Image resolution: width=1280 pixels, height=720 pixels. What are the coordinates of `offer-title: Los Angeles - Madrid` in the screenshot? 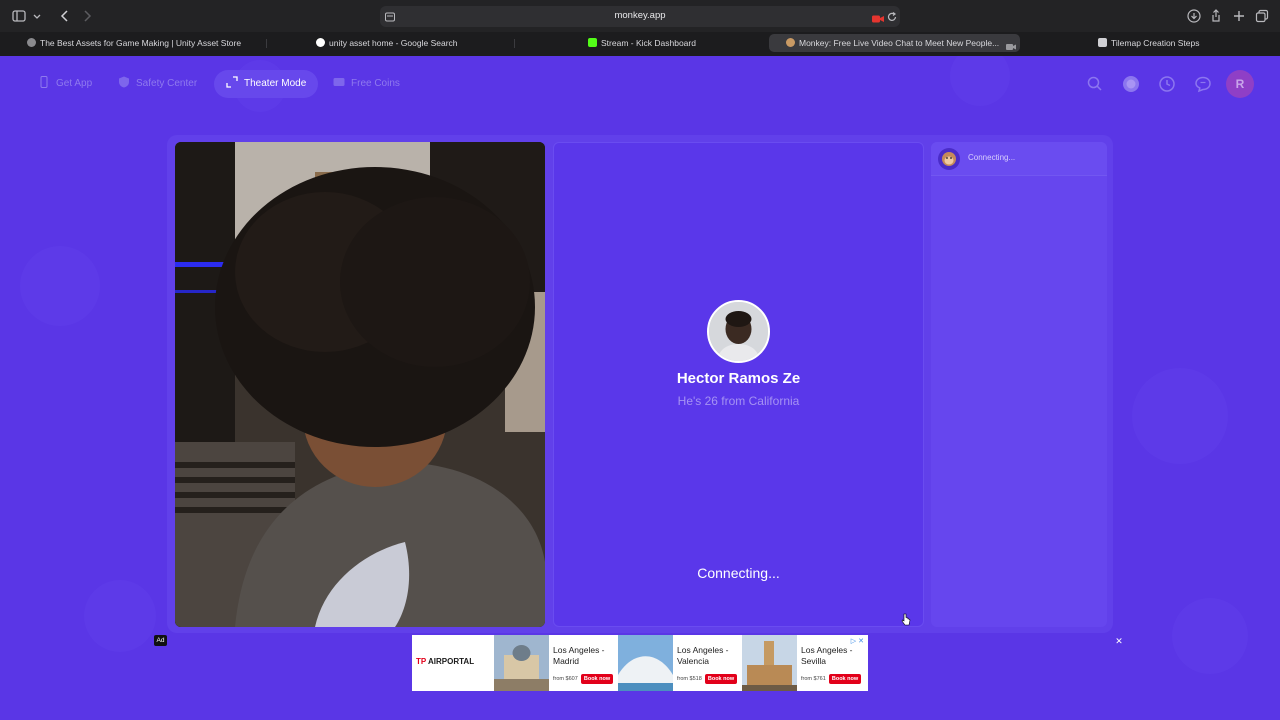 It's located at (579, 655).